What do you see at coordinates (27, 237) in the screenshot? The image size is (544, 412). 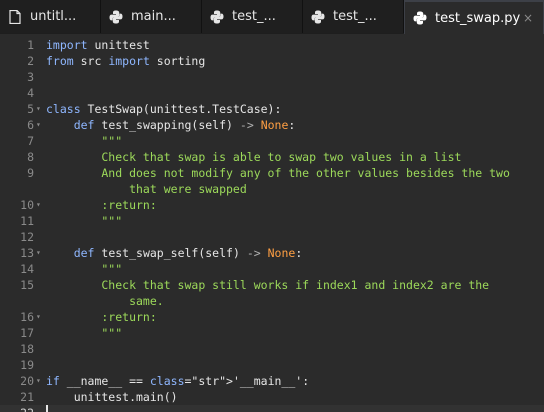 I see `line-number: 12` at bounding box center [27, 237].